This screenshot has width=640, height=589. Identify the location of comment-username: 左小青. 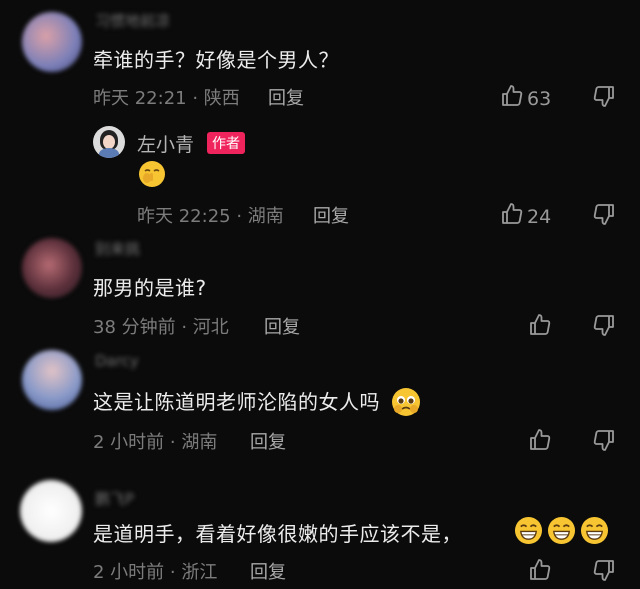
(165, 143).